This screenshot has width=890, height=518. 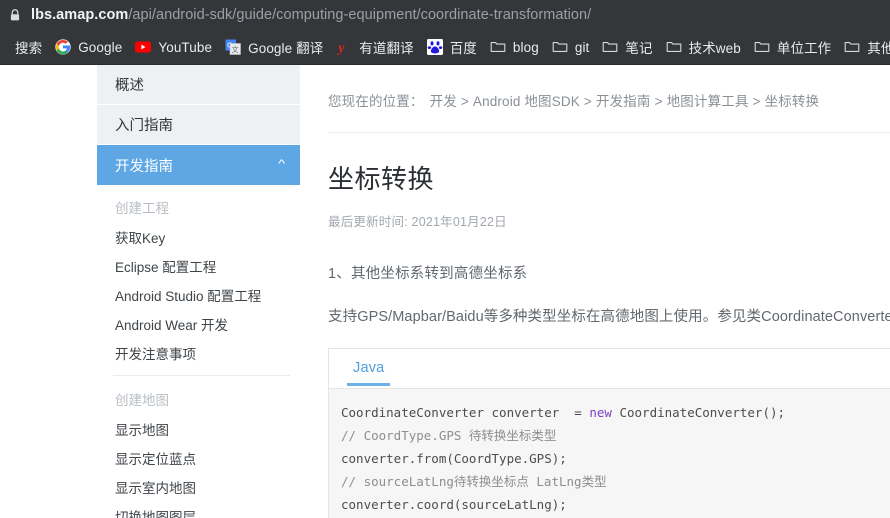 I want to click on breadcrumb: 您现在的位置： 开发 > Android 地图SDK > 开发指南 > 地图计算工具 > 坐标转换, so click(x=609, y=87).